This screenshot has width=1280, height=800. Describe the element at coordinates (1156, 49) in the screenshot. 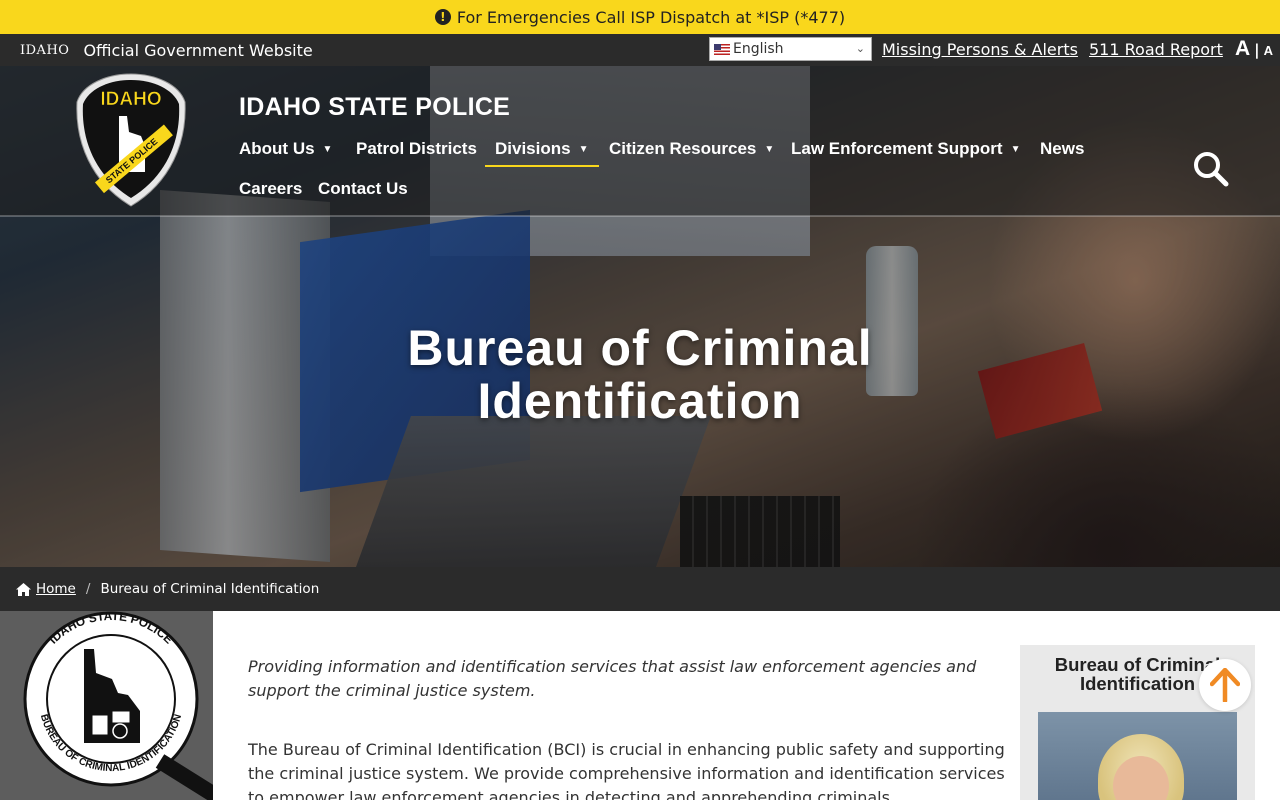

I see `road-report-link: 511 Road Report` at that location.